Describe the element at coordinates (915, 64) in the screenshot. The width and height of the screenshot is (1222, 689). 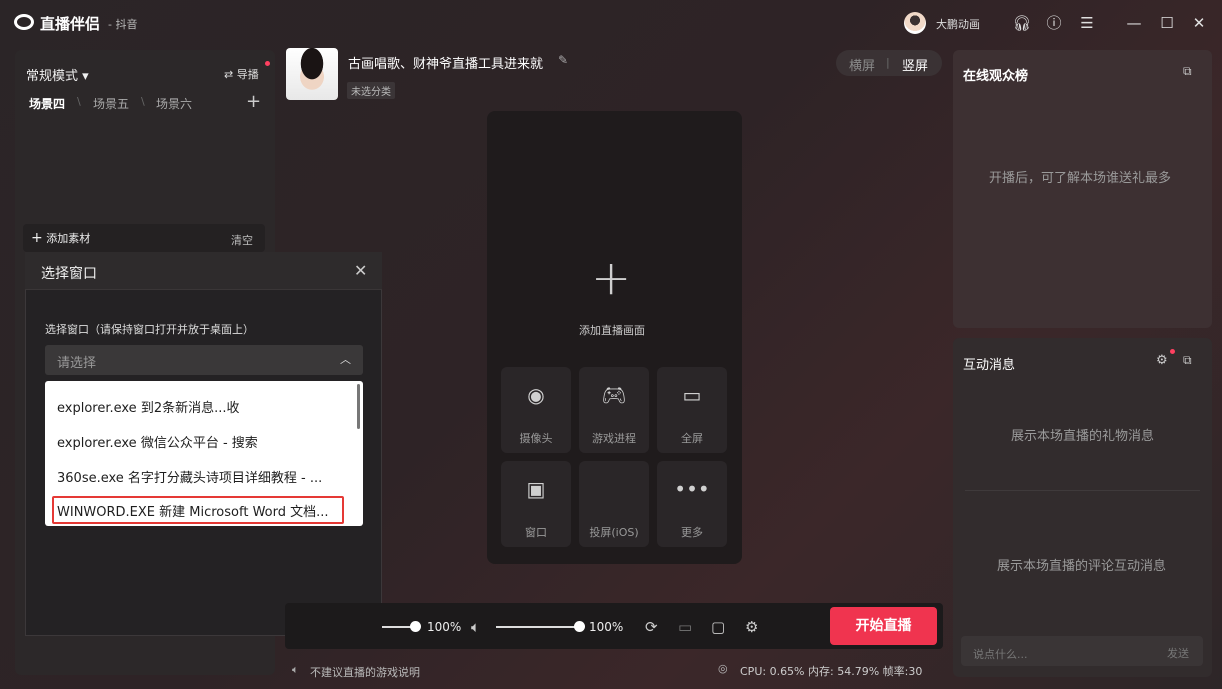
I see `portrait-option: 竖屏` at that location.